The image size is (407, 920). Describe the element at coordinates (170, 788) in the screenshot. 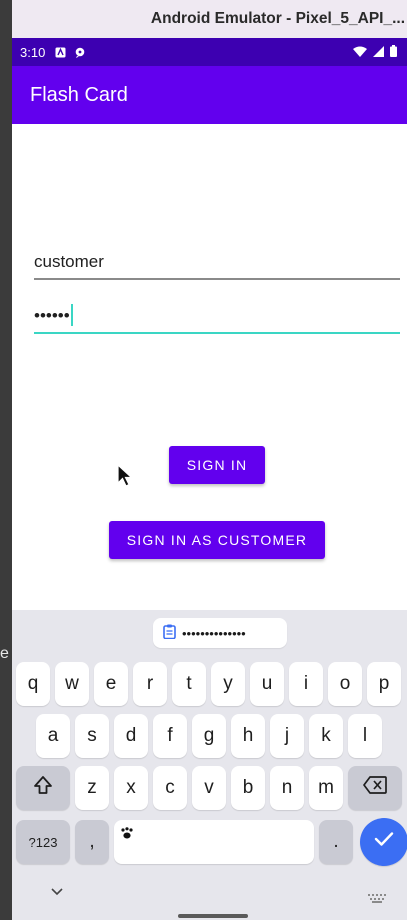

I see `key-c: c` at that location.